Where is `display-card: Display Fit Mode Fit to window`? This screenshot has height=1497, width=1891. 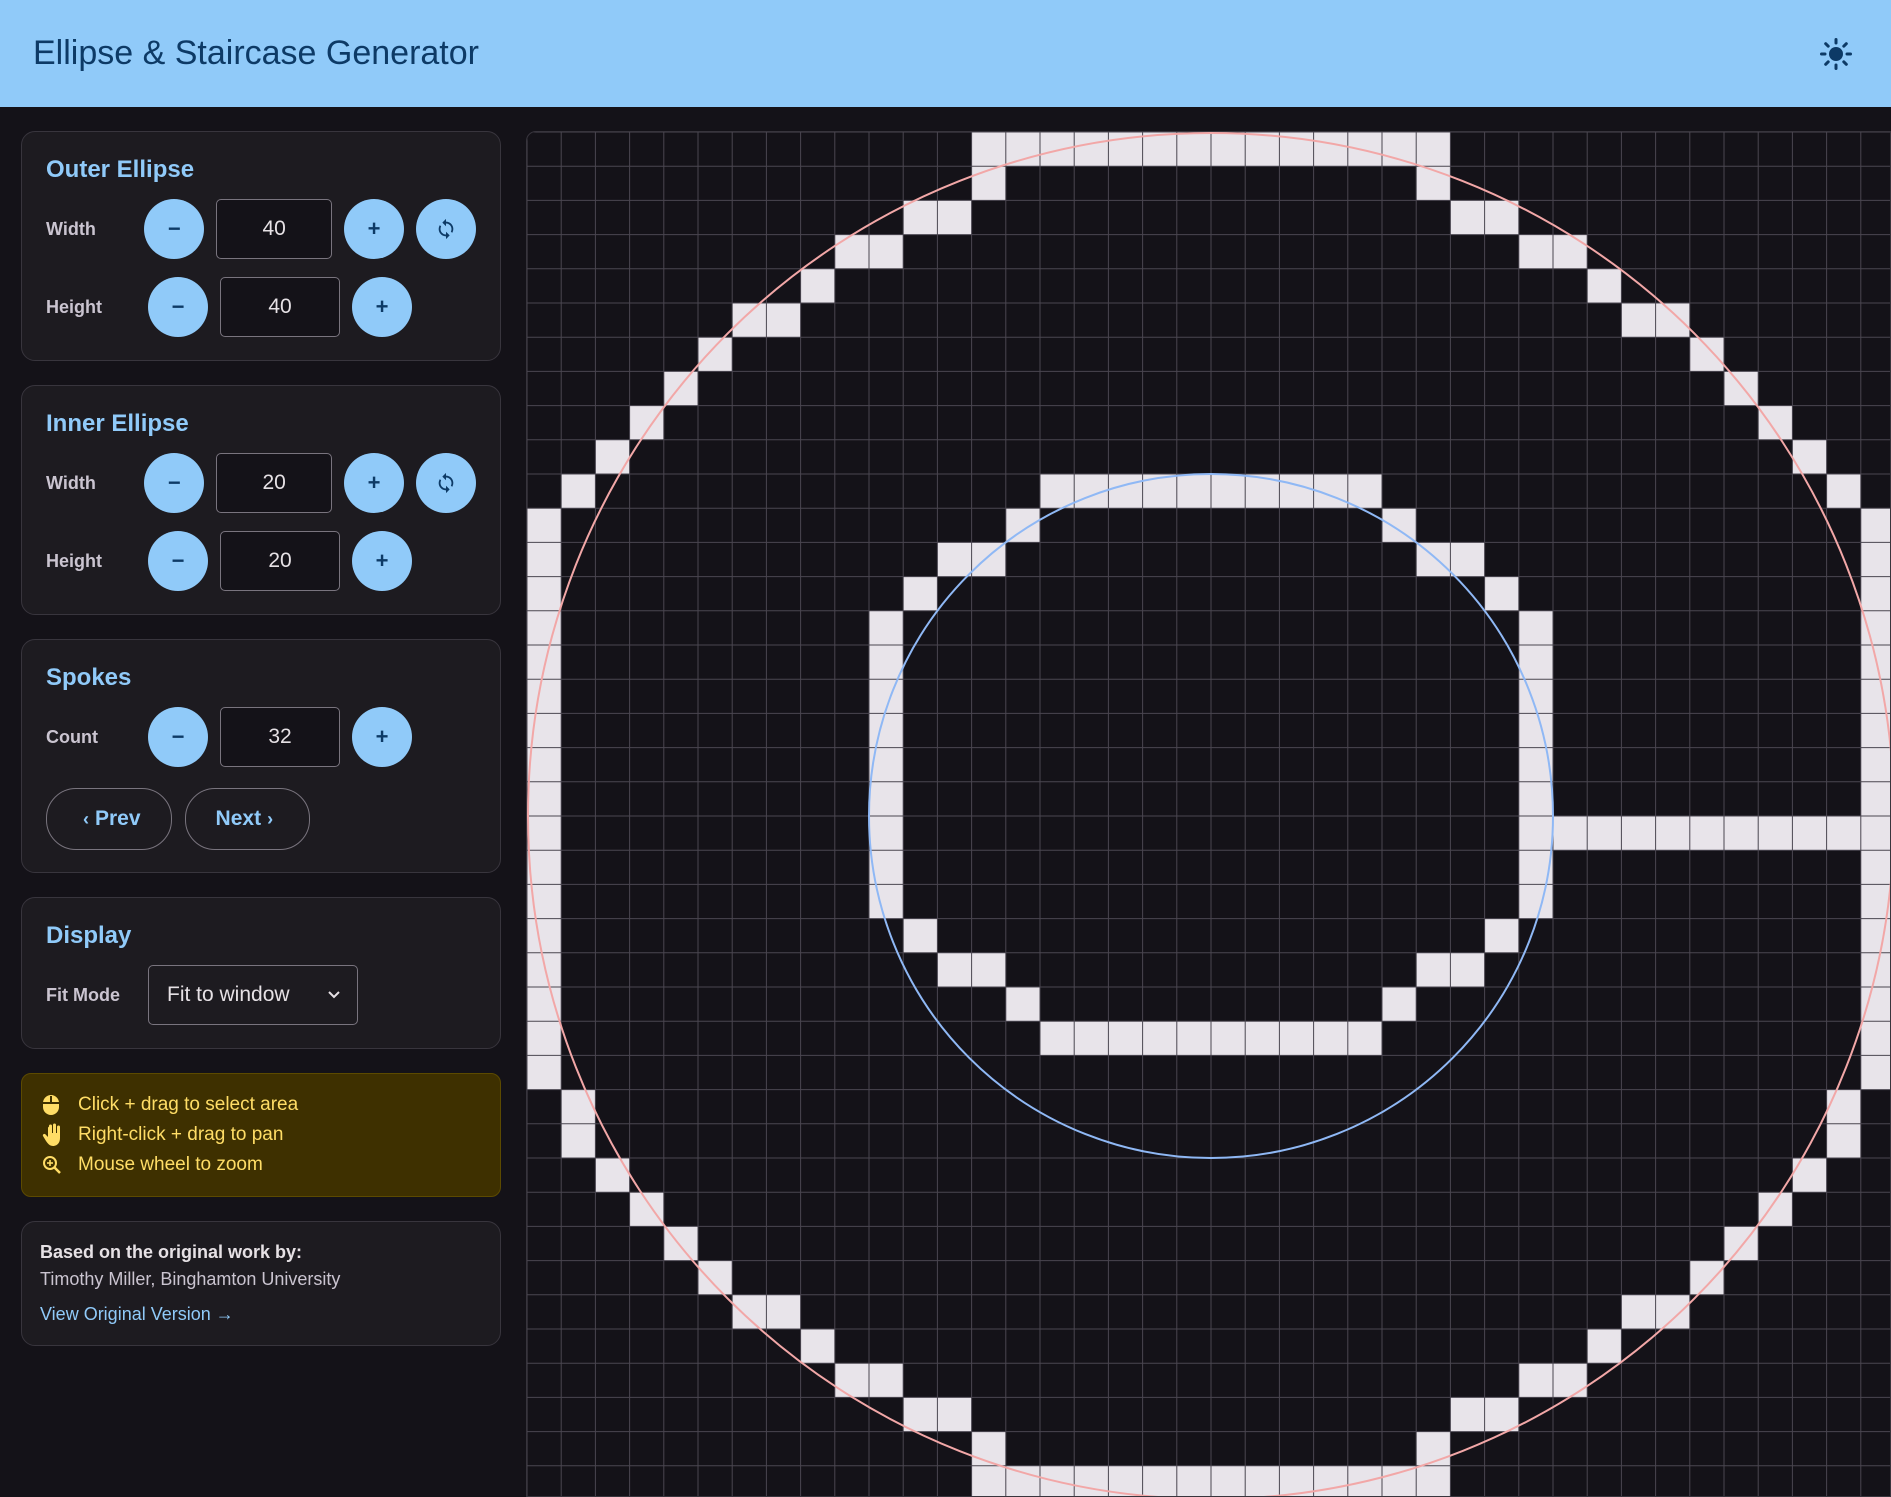 display-card: Display Fit Mode Fit to window is located at coordinates (261, 973).